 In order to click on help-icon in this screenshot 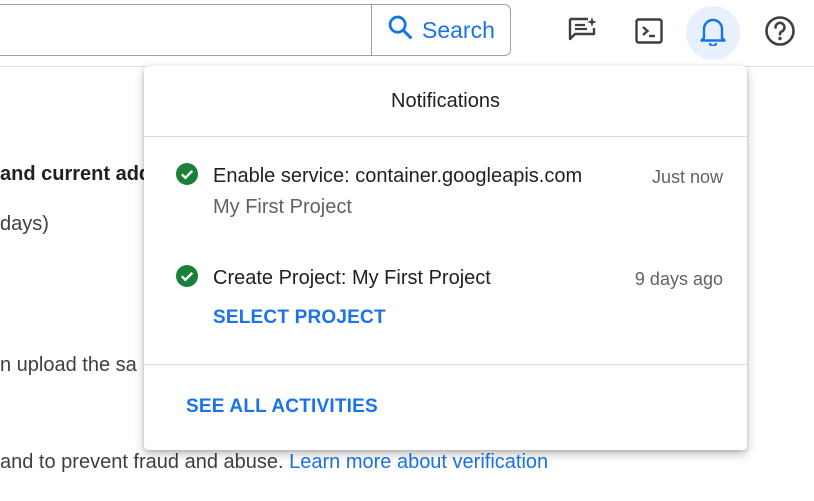, I will do `click(780, 33)`.